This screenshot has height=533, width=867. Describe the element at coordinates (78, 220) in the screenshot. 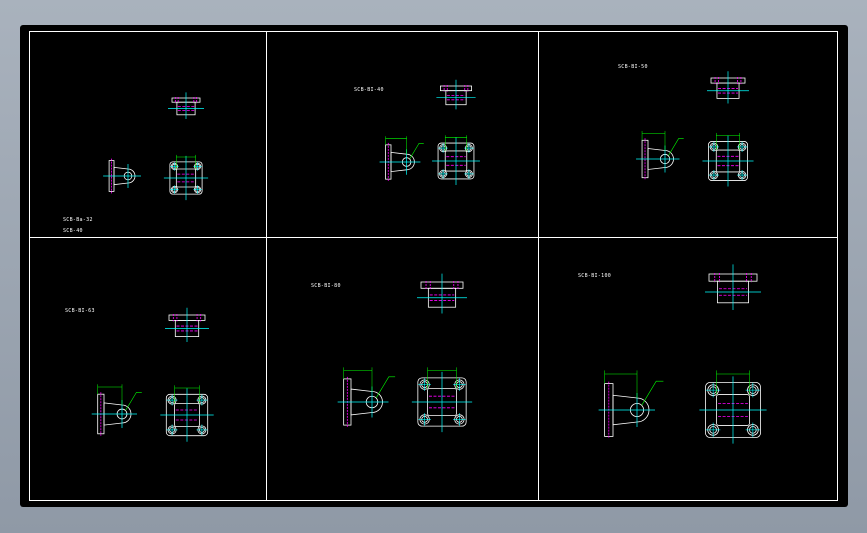

I see `part-label: SCB-Ba-32` at that location.